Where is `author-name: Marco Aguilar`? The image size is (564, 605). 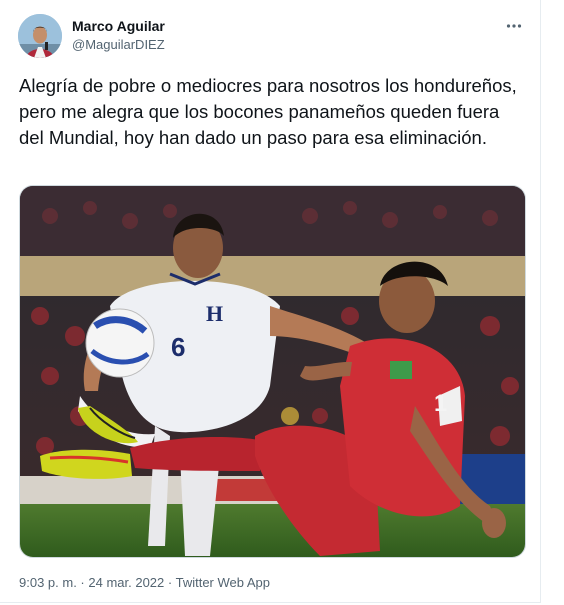 author-name: Marco Aguilar is located at coordinates (118, 26).